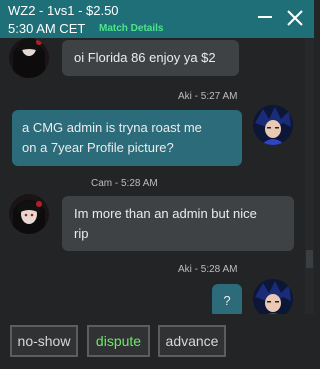 Image resolution: width=320 pixels, height=369 pixels. What do you see at coordinates (165, 213) in the screenshot?
I see `message-text-line: Im more than an admin but nice` at bounding box center [165, 213].